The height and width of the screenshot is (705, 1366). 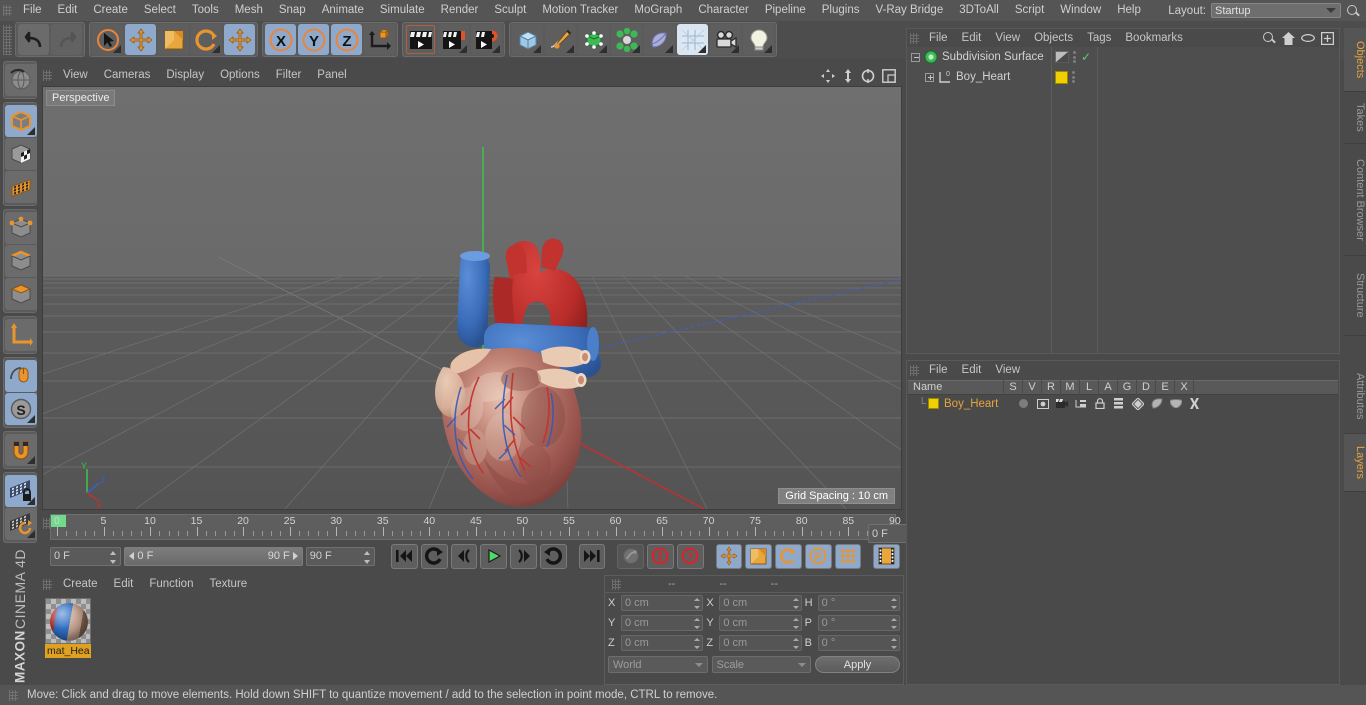 What do you see at coordinates (760, 643) in the screenshot?
I see `size-z-field: 0 cm` at bounding box center [760, 643].